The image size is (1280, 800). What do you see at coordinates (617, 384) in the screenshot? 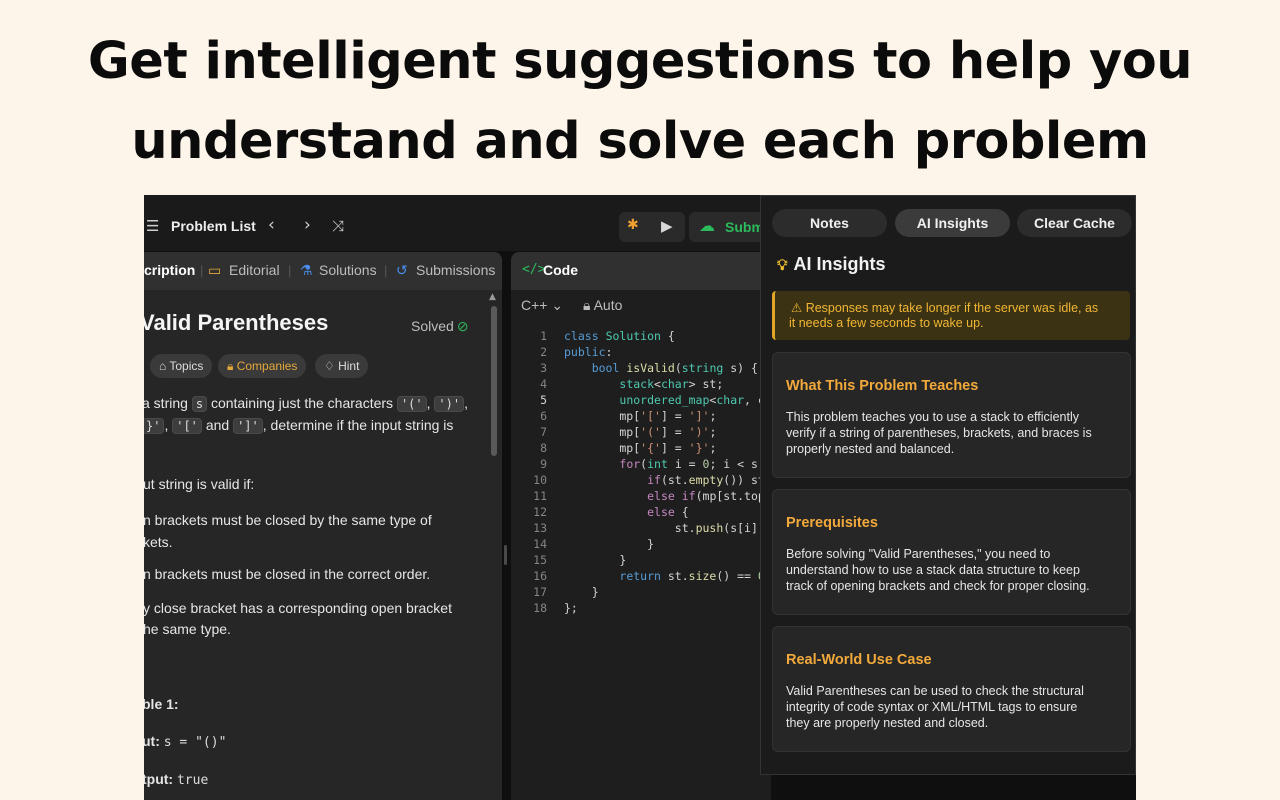
I see `code-line: 4 stack<char> st;` at bounding box center [617, 384].